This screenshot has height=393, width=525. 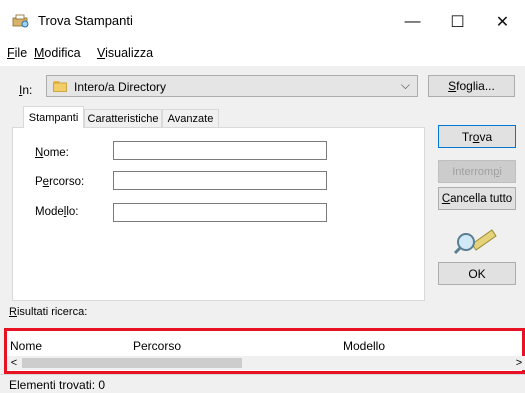 I want to click on browse-mnemonic: S, so click(x=452, y=86).